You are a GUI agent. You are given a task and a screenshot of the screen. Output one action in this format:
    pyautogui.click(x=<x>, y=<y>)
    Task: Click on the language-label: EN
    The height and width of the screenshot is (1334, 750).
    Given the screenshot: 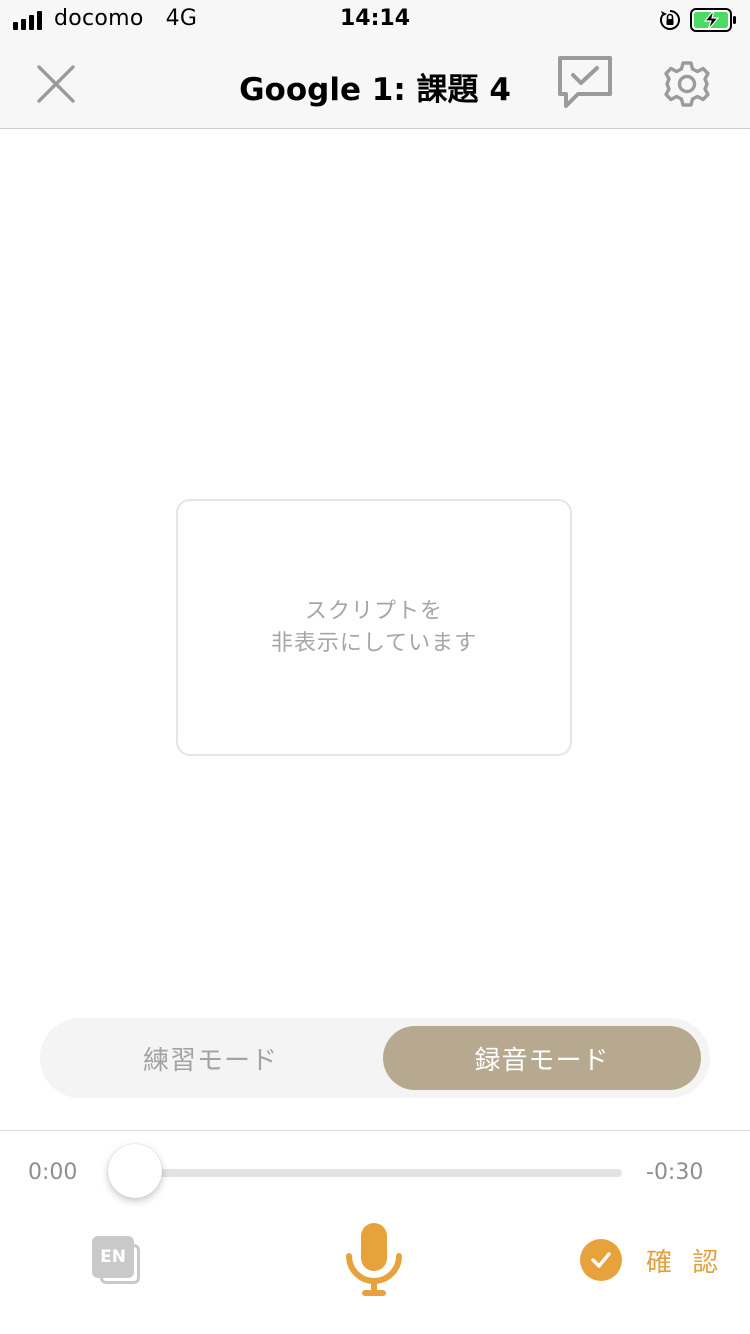 What is the action you would take?
    pyautogui.click(x=113, y=1257)
    